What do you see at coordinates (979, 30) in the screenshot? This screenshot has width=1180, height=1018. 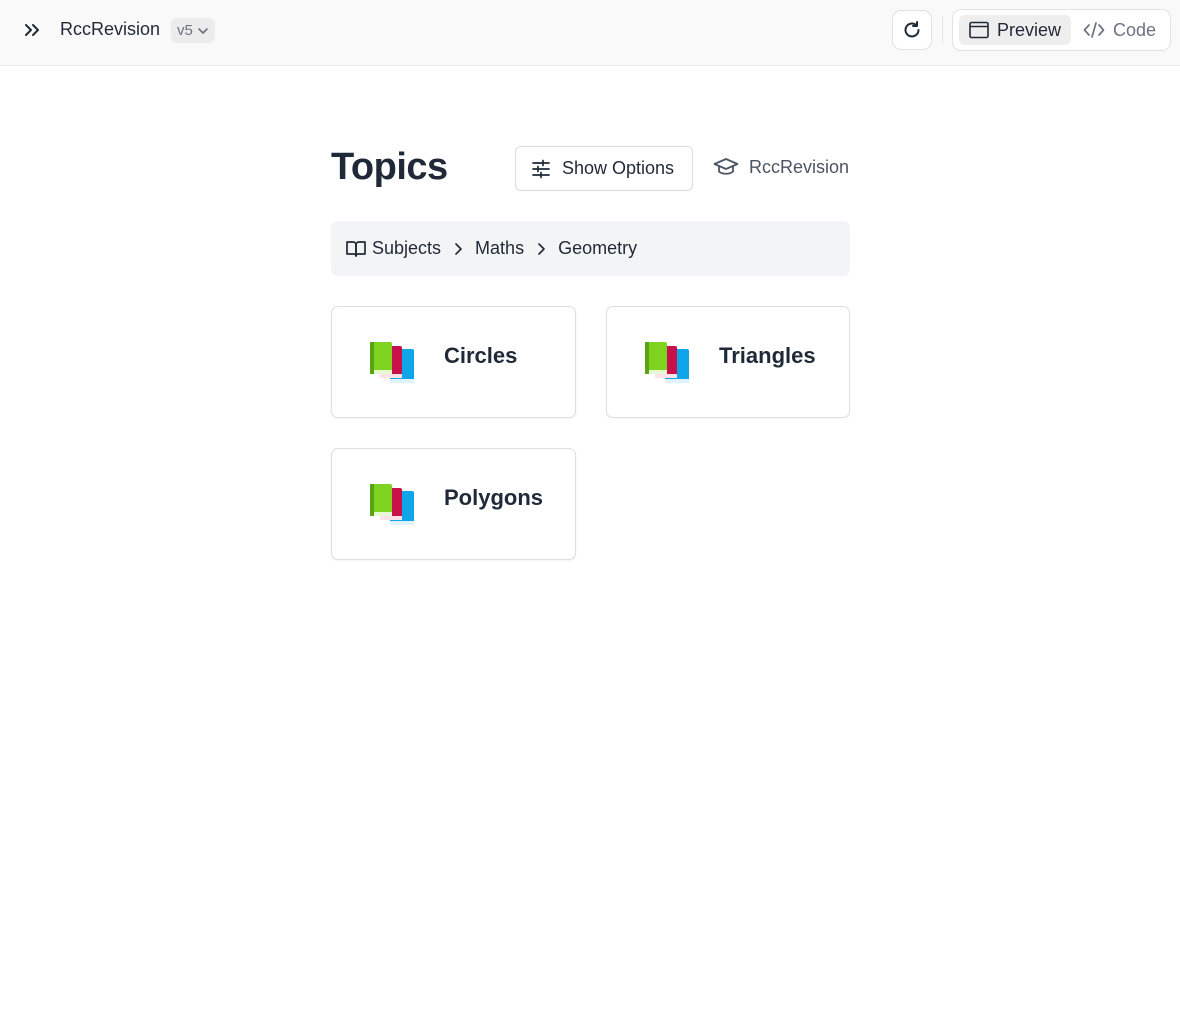 I see `browser-window-icon` at bounding box center [979, 30].